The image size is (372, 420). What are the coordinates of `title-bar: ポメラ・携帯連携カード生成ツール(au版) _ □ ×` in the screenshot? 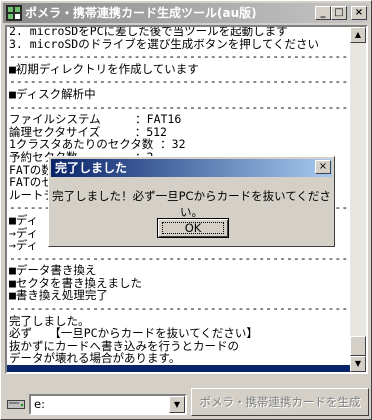 It's located at (186, 13).